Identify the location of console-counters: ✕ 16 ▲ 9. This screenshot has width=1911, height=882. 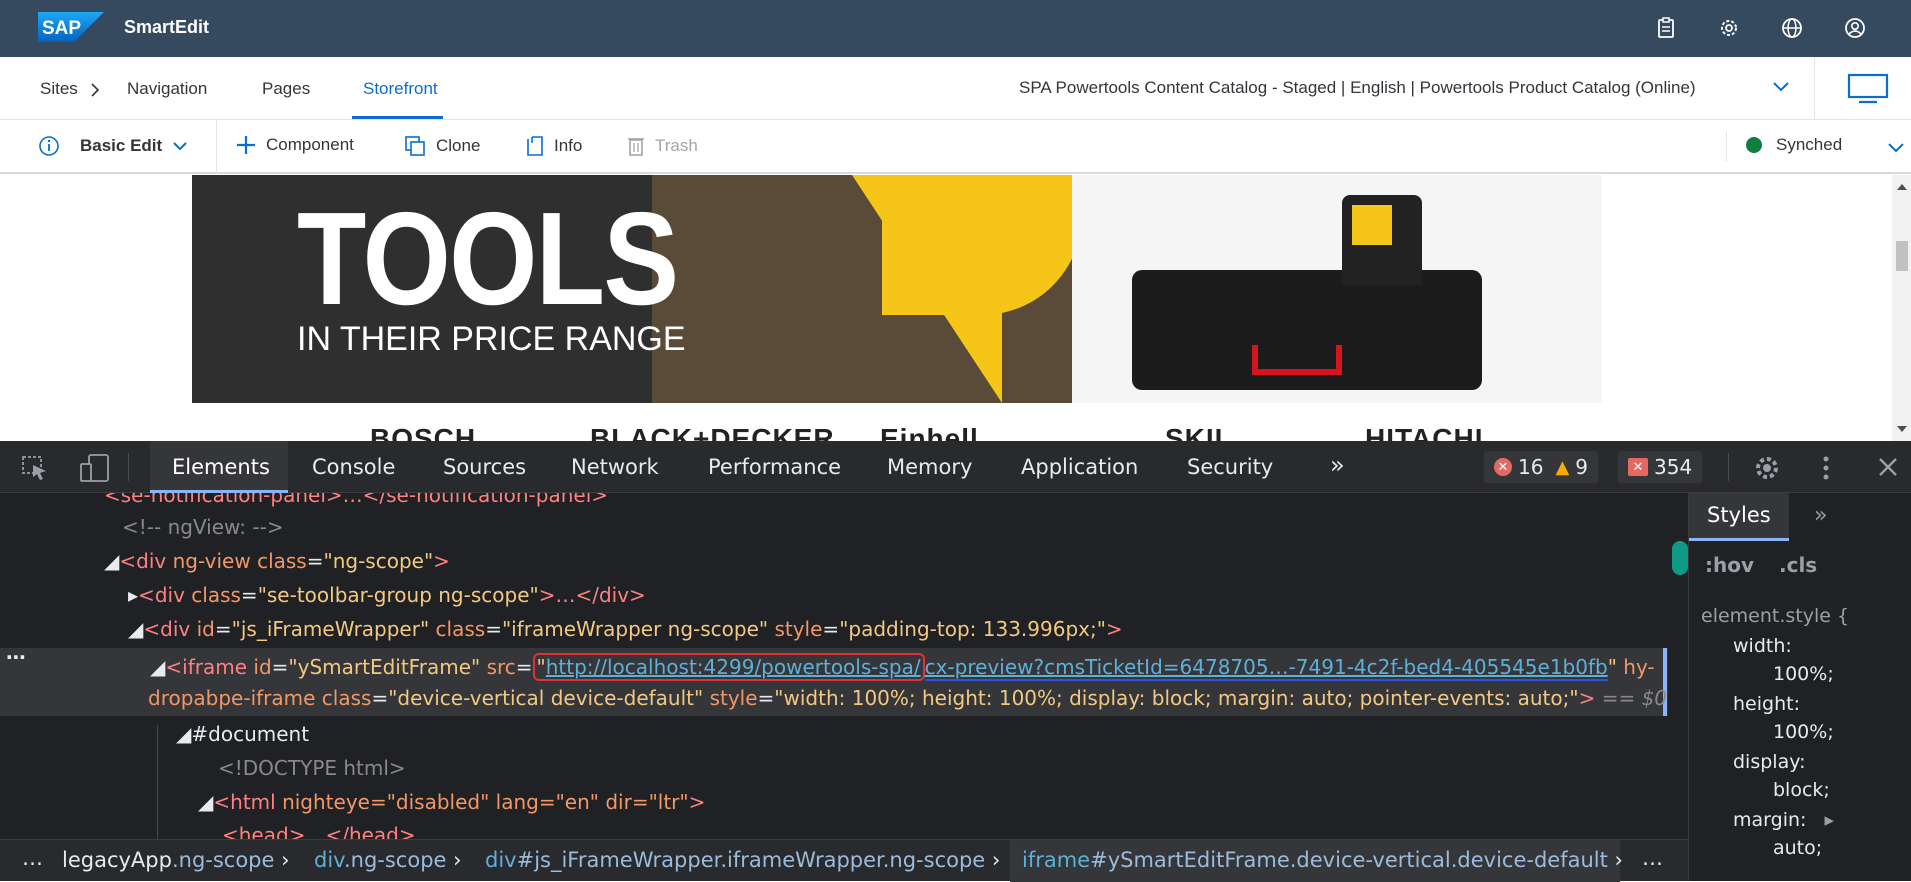
(1541, 467).